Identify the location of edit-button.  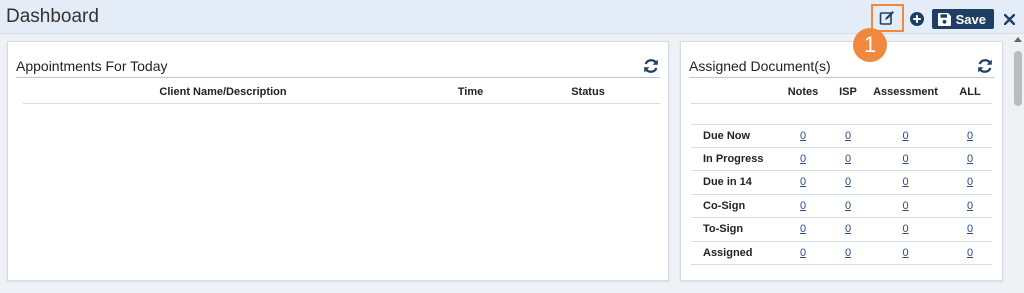
(887, 18).